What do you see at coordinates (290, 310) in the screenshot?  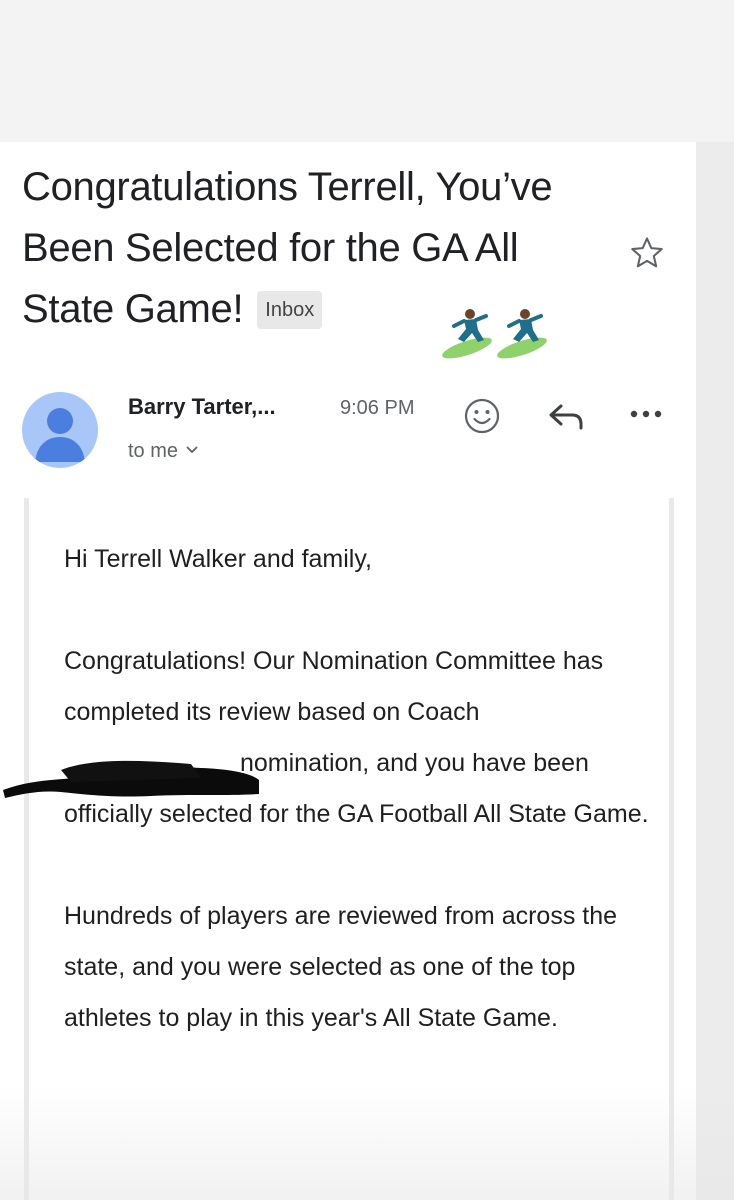 I see `inbox-label-chip: Inbox` at bounding box center [290, 310].